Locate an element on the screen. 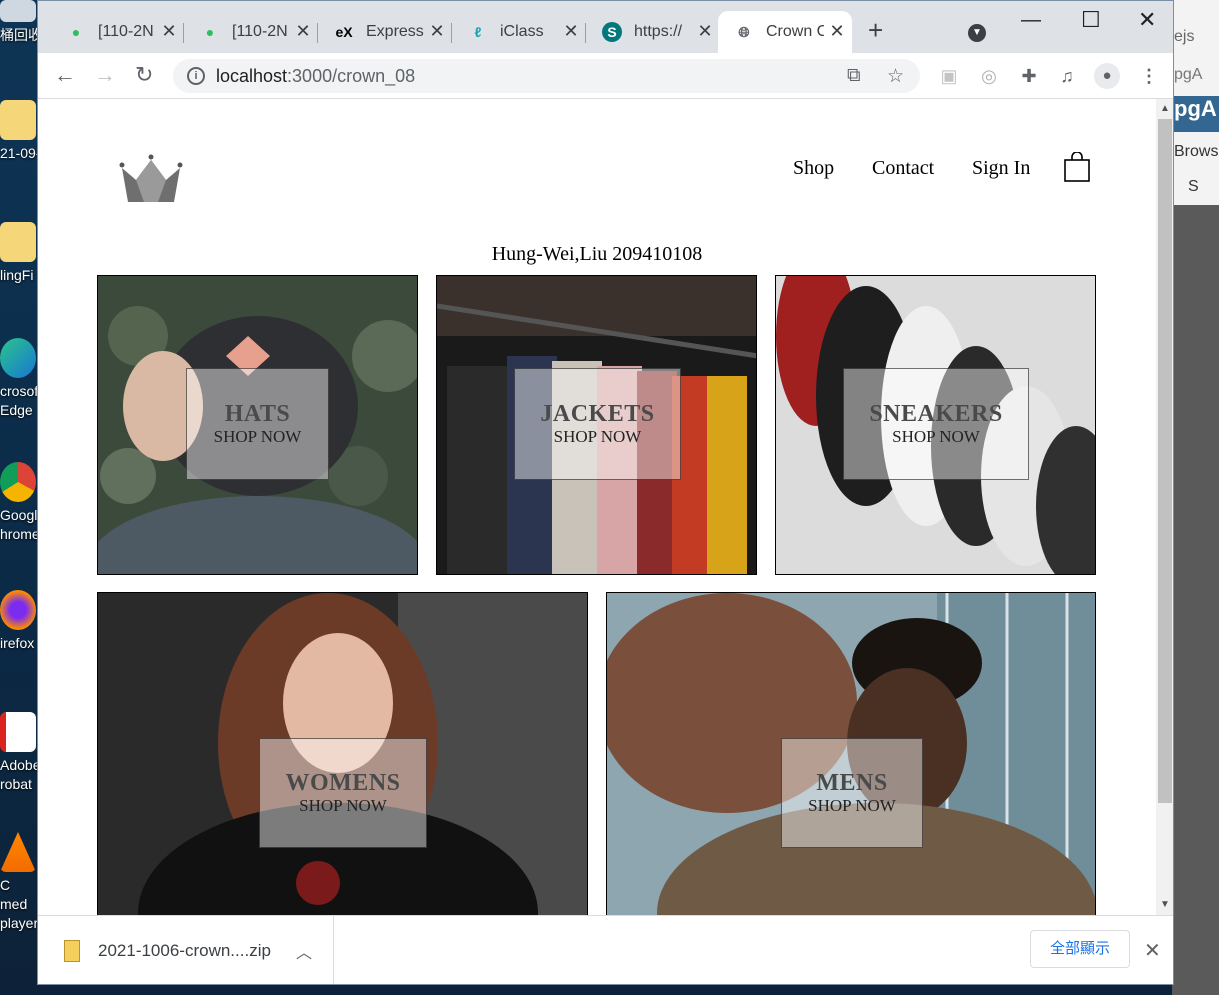 This screenshot has width=1219, height=995. tab-6-active: 🌐︎ Crown C ✕ is located at coordinates (785, 32).